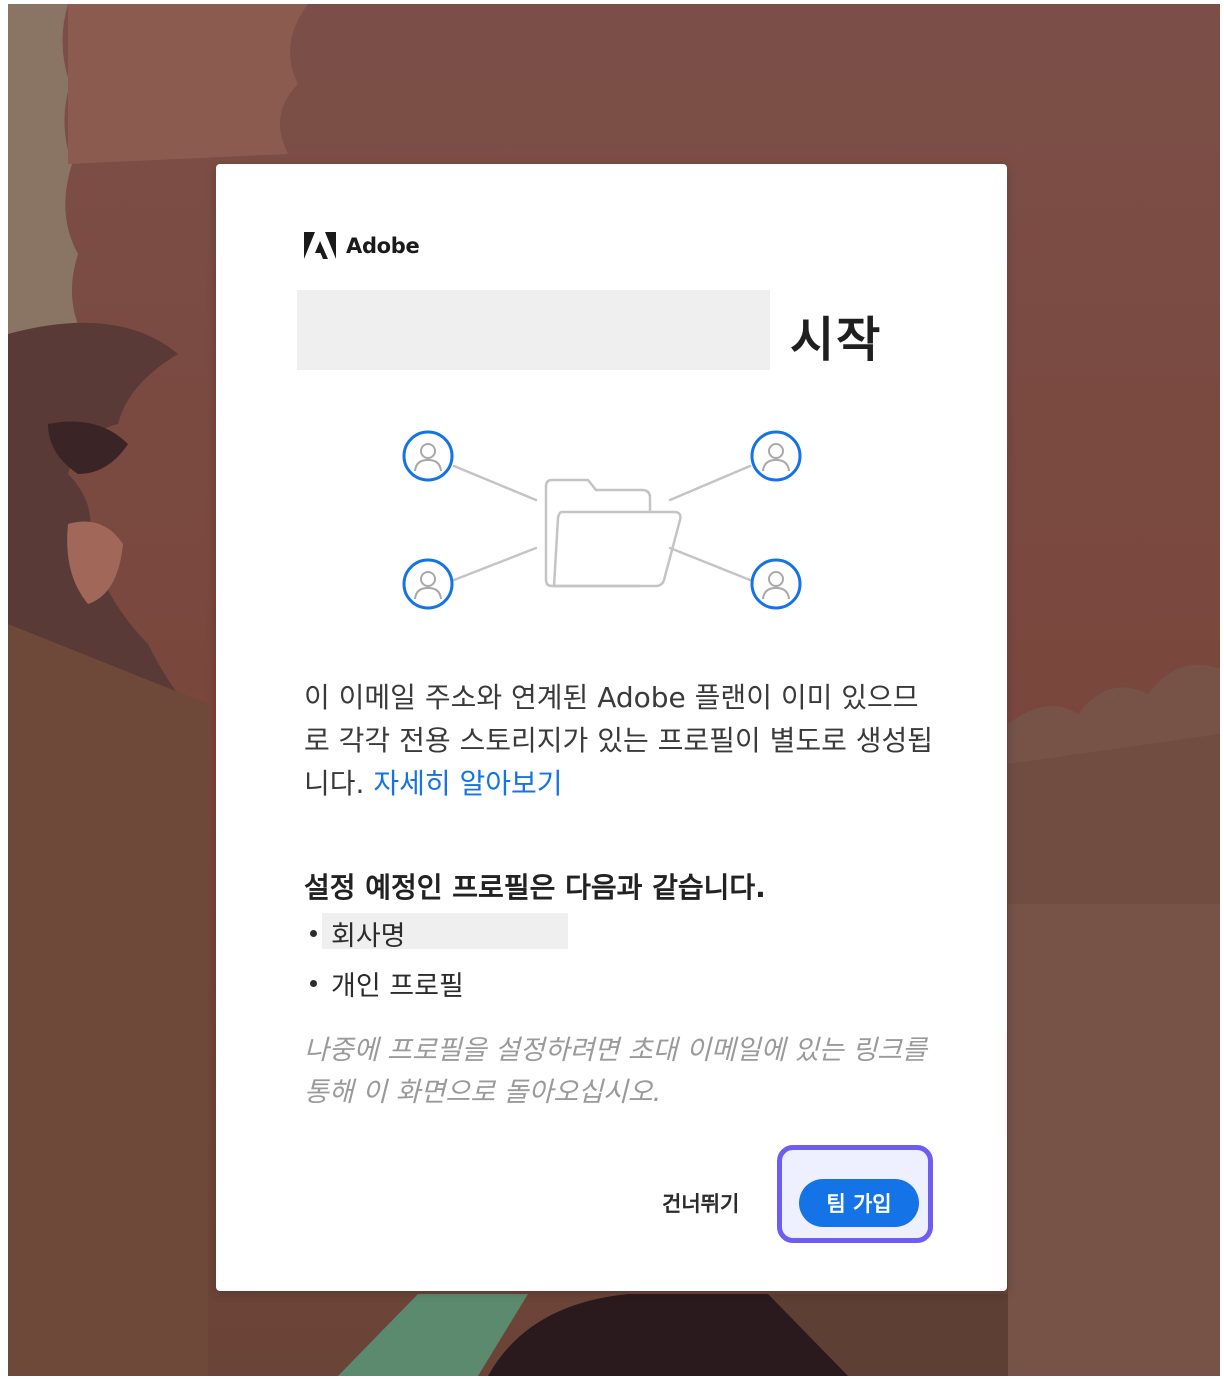 This screenshot has height=1379, width=1224. I want to click on profile-label: 개인 프로필, so click(397, 986).